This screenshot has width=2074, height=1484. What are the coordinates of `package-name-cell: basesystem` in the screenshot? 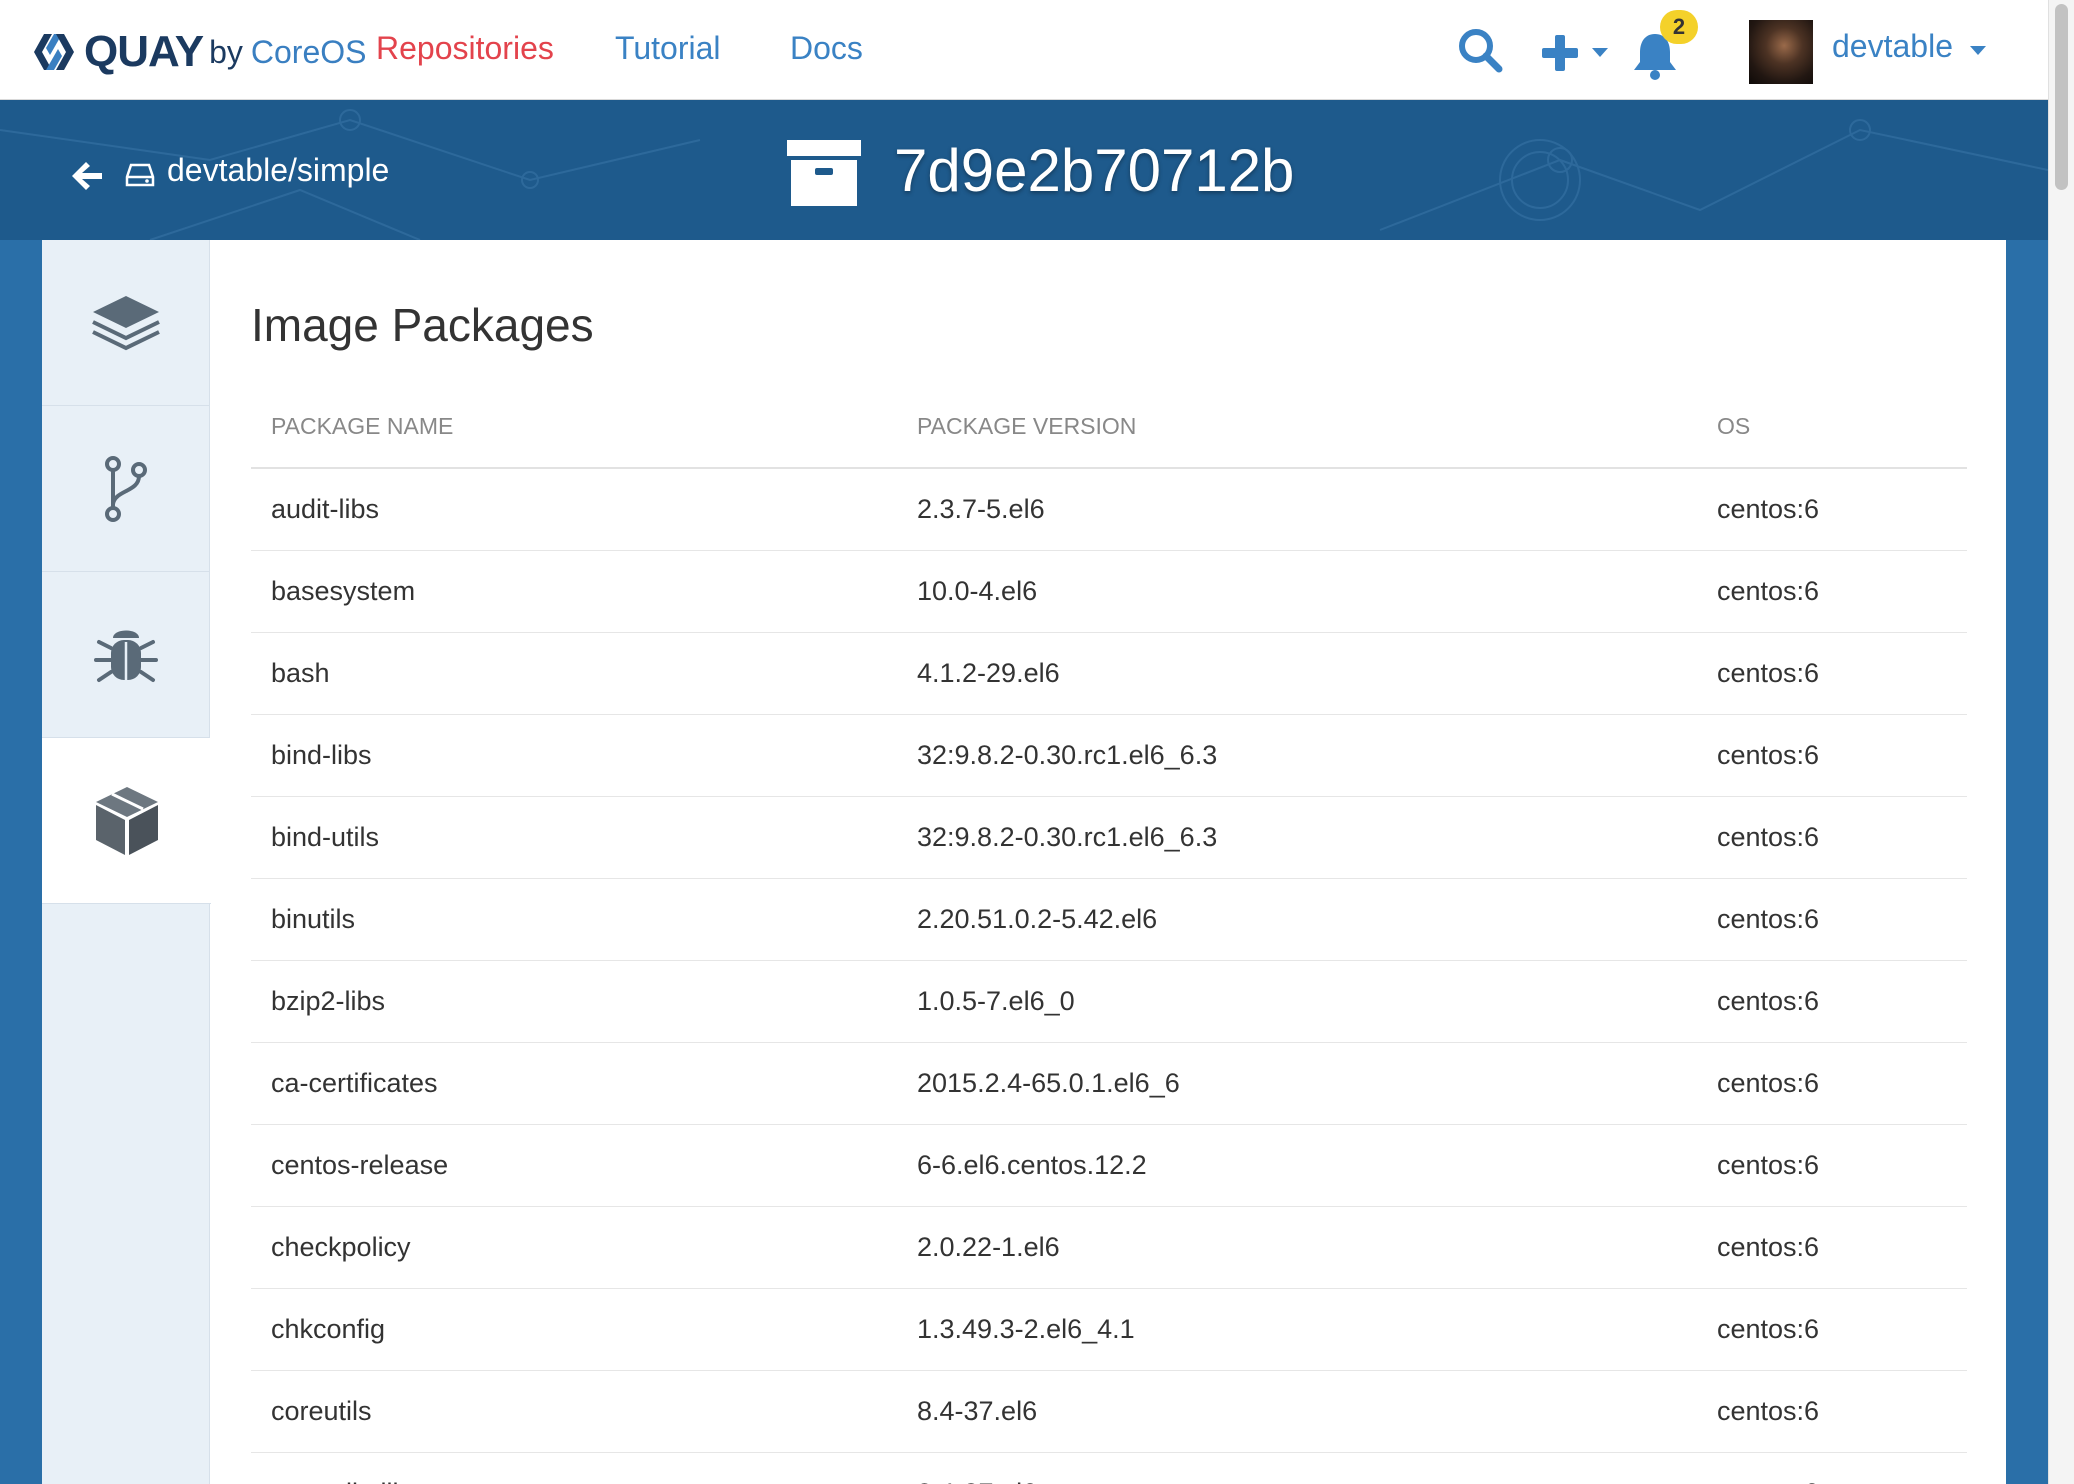 It's located at (574, 591).